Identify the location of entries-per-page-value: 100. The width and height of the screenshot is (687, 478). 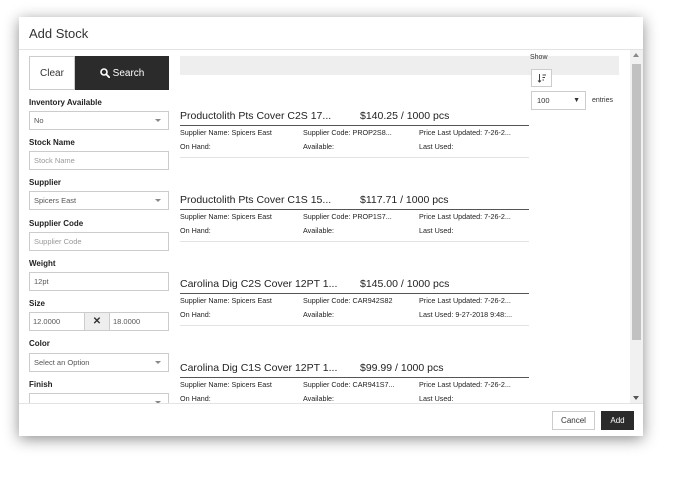
(543, 100).